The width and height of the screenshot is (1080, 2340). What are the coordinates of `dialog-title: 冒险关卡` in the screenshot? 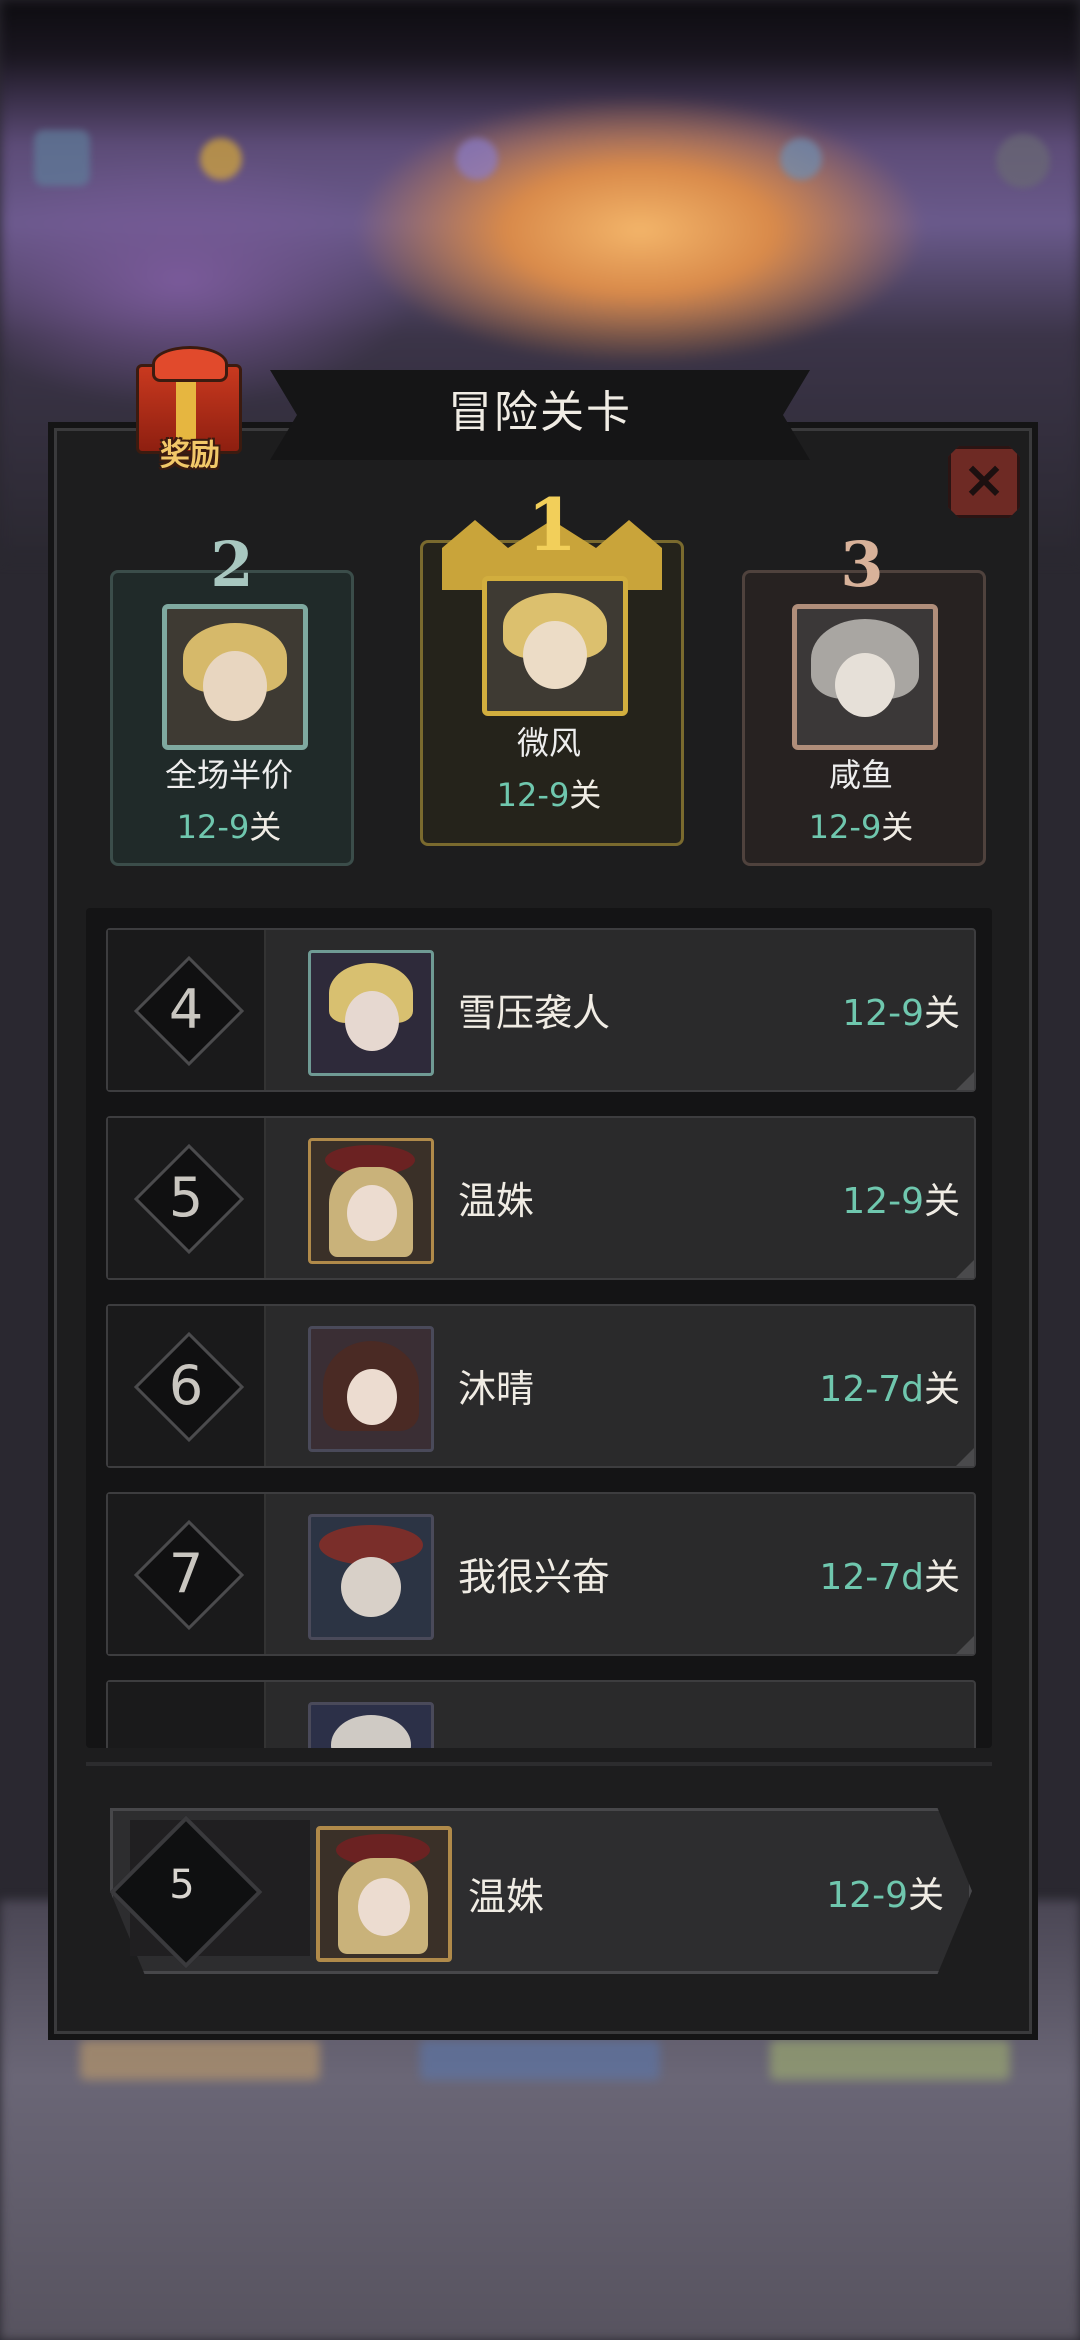 It's located at (540, 412).